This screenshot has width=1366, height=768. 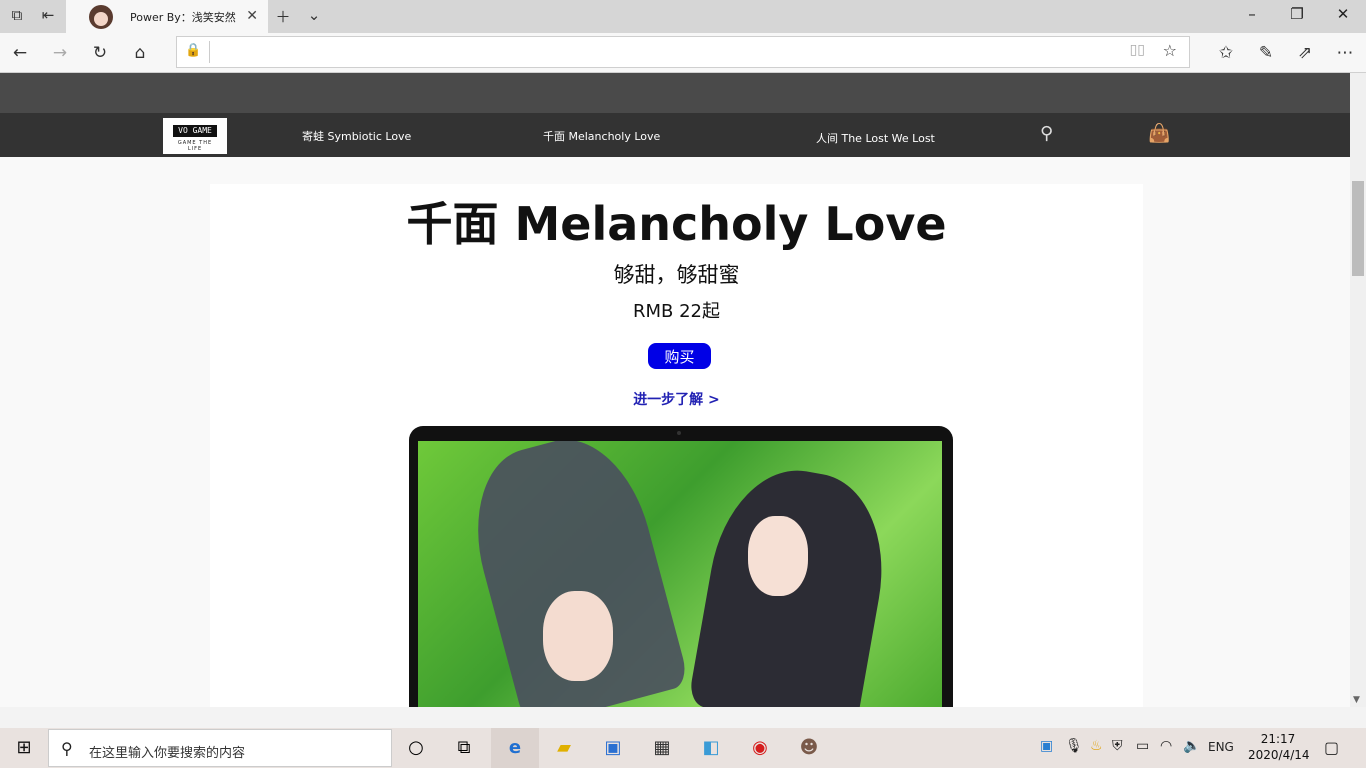 I want to click on microphone-icon: 🎙, so click(x=1074, y=746).